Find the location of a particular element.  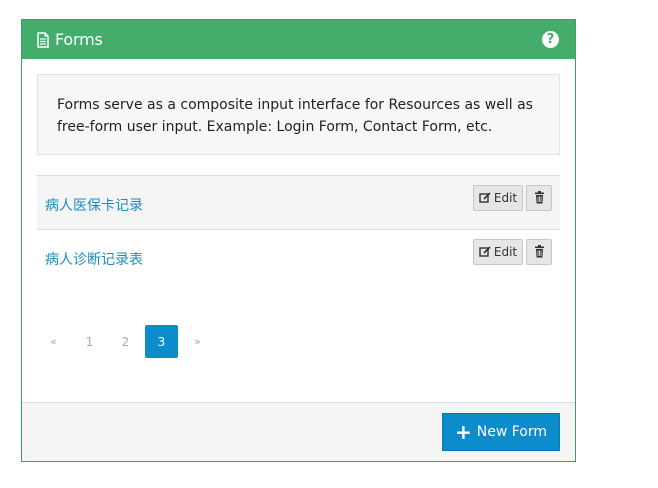

form-link: 病人诊断记录表 is located at coordinates (94, 259).